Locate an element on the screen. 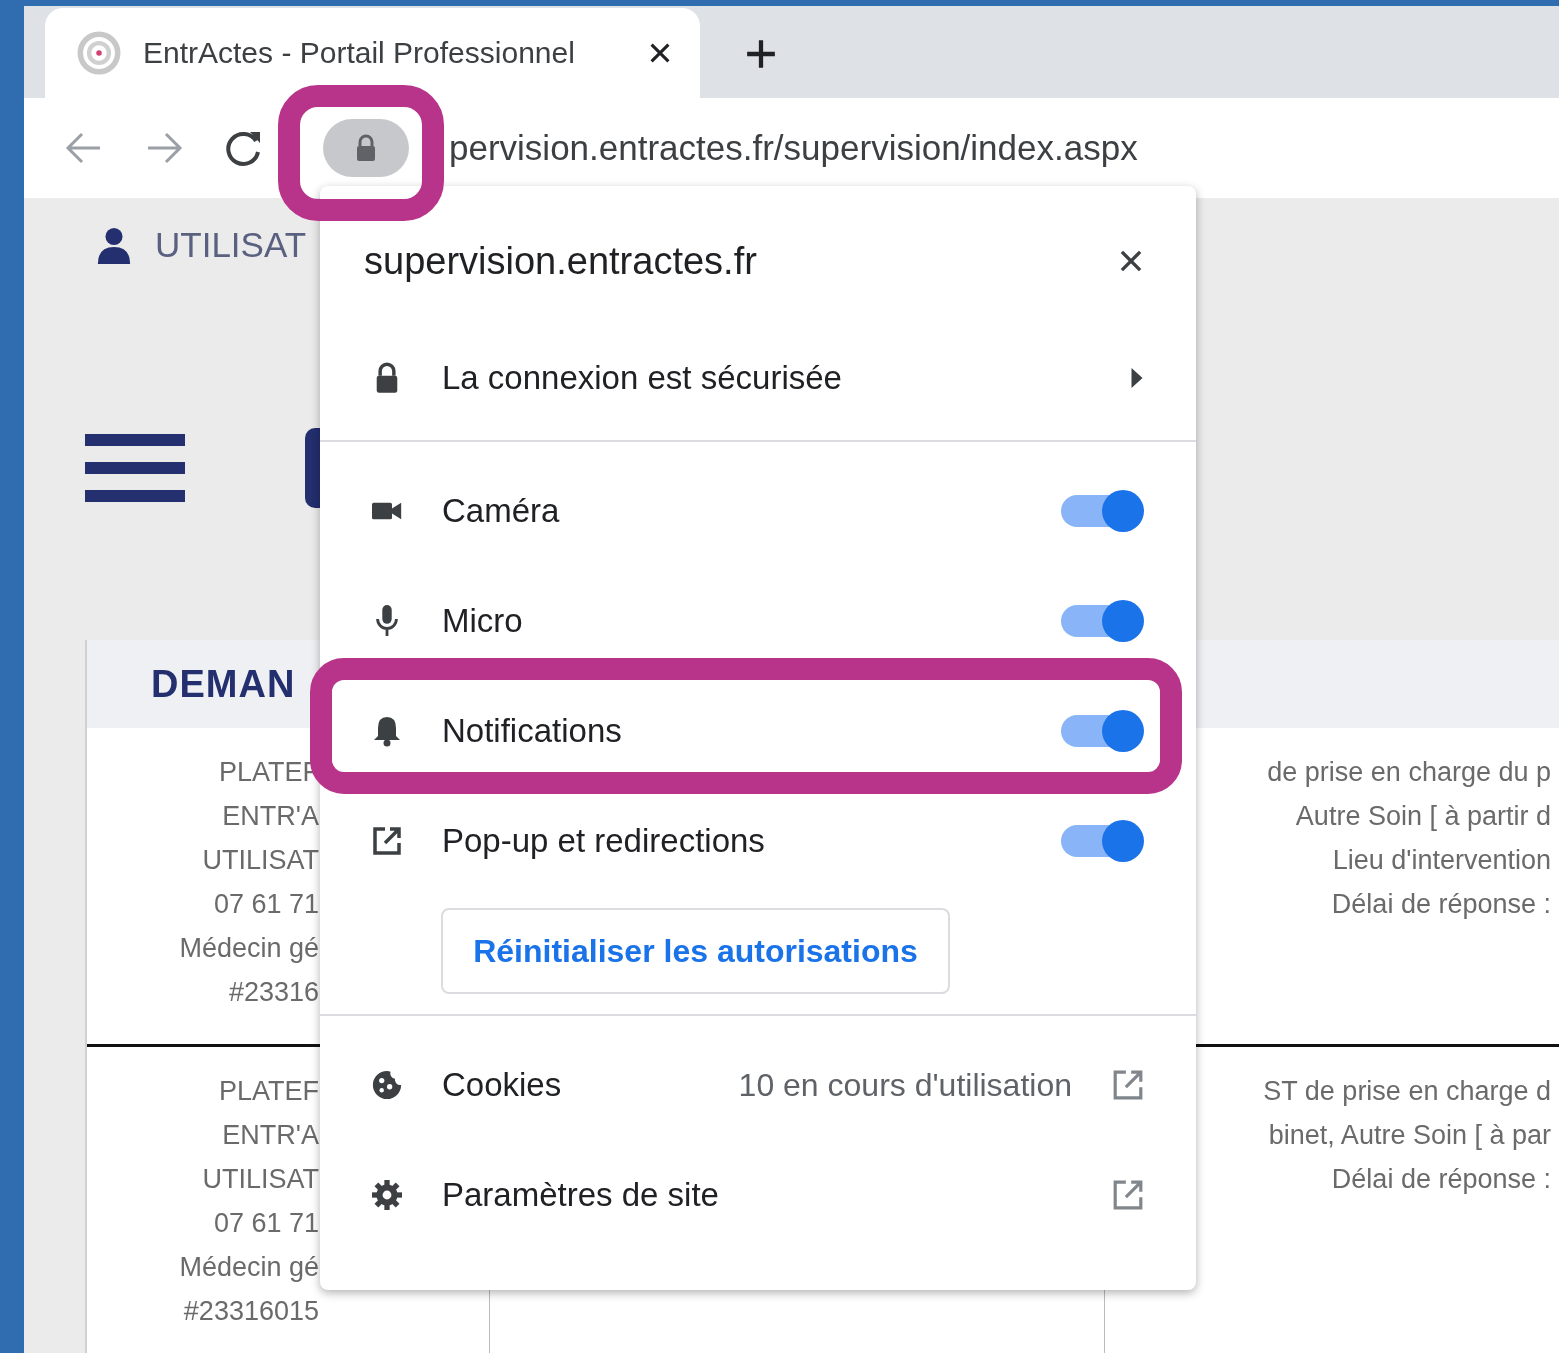 The image size is (1559, 1353). cell-text: #23316015 is located at coordinates (251, 1311).